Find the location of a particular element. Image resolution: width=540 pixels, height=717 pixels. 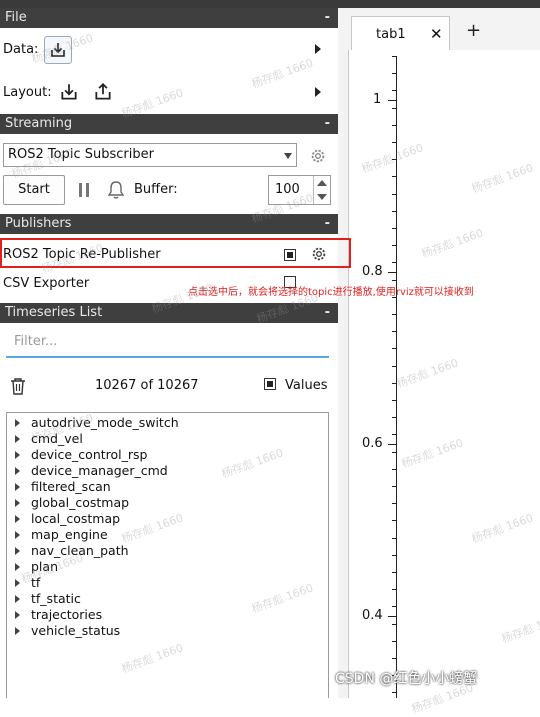

save-layout-button is located at coordinates (103, 92).